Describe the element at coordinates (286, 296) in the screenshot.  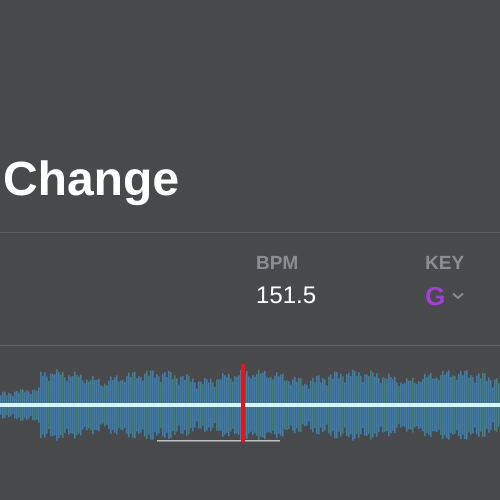
I see `bpm-value: 151.5` at that location.